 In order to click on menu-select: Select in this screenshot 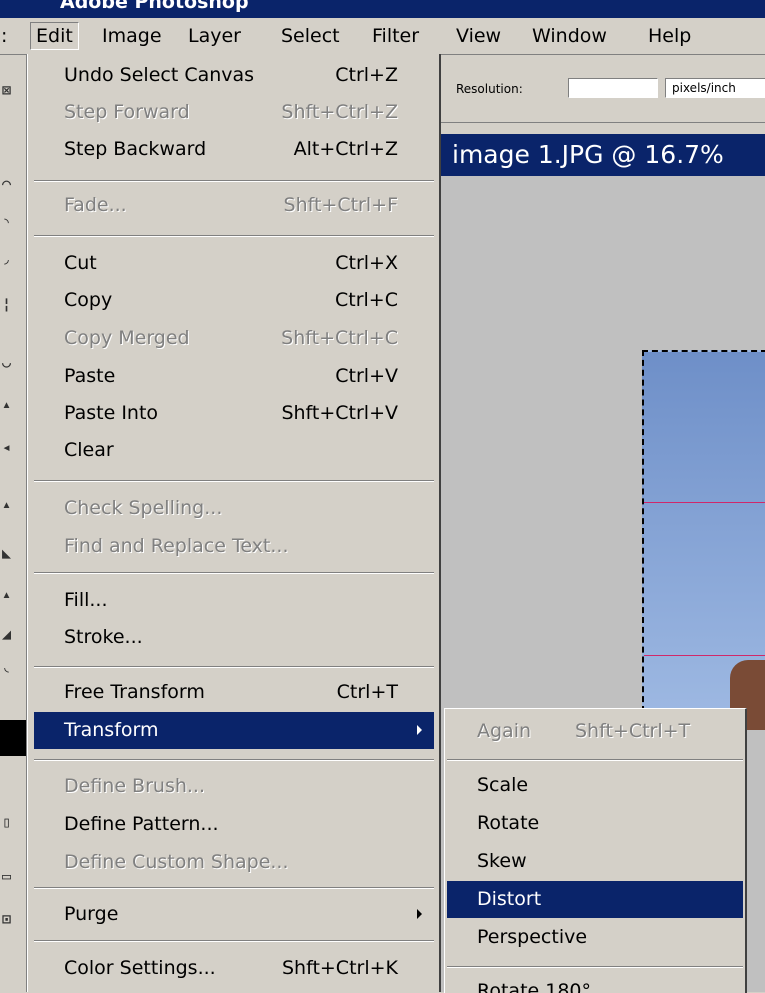, I will do `click(310, 36)`.